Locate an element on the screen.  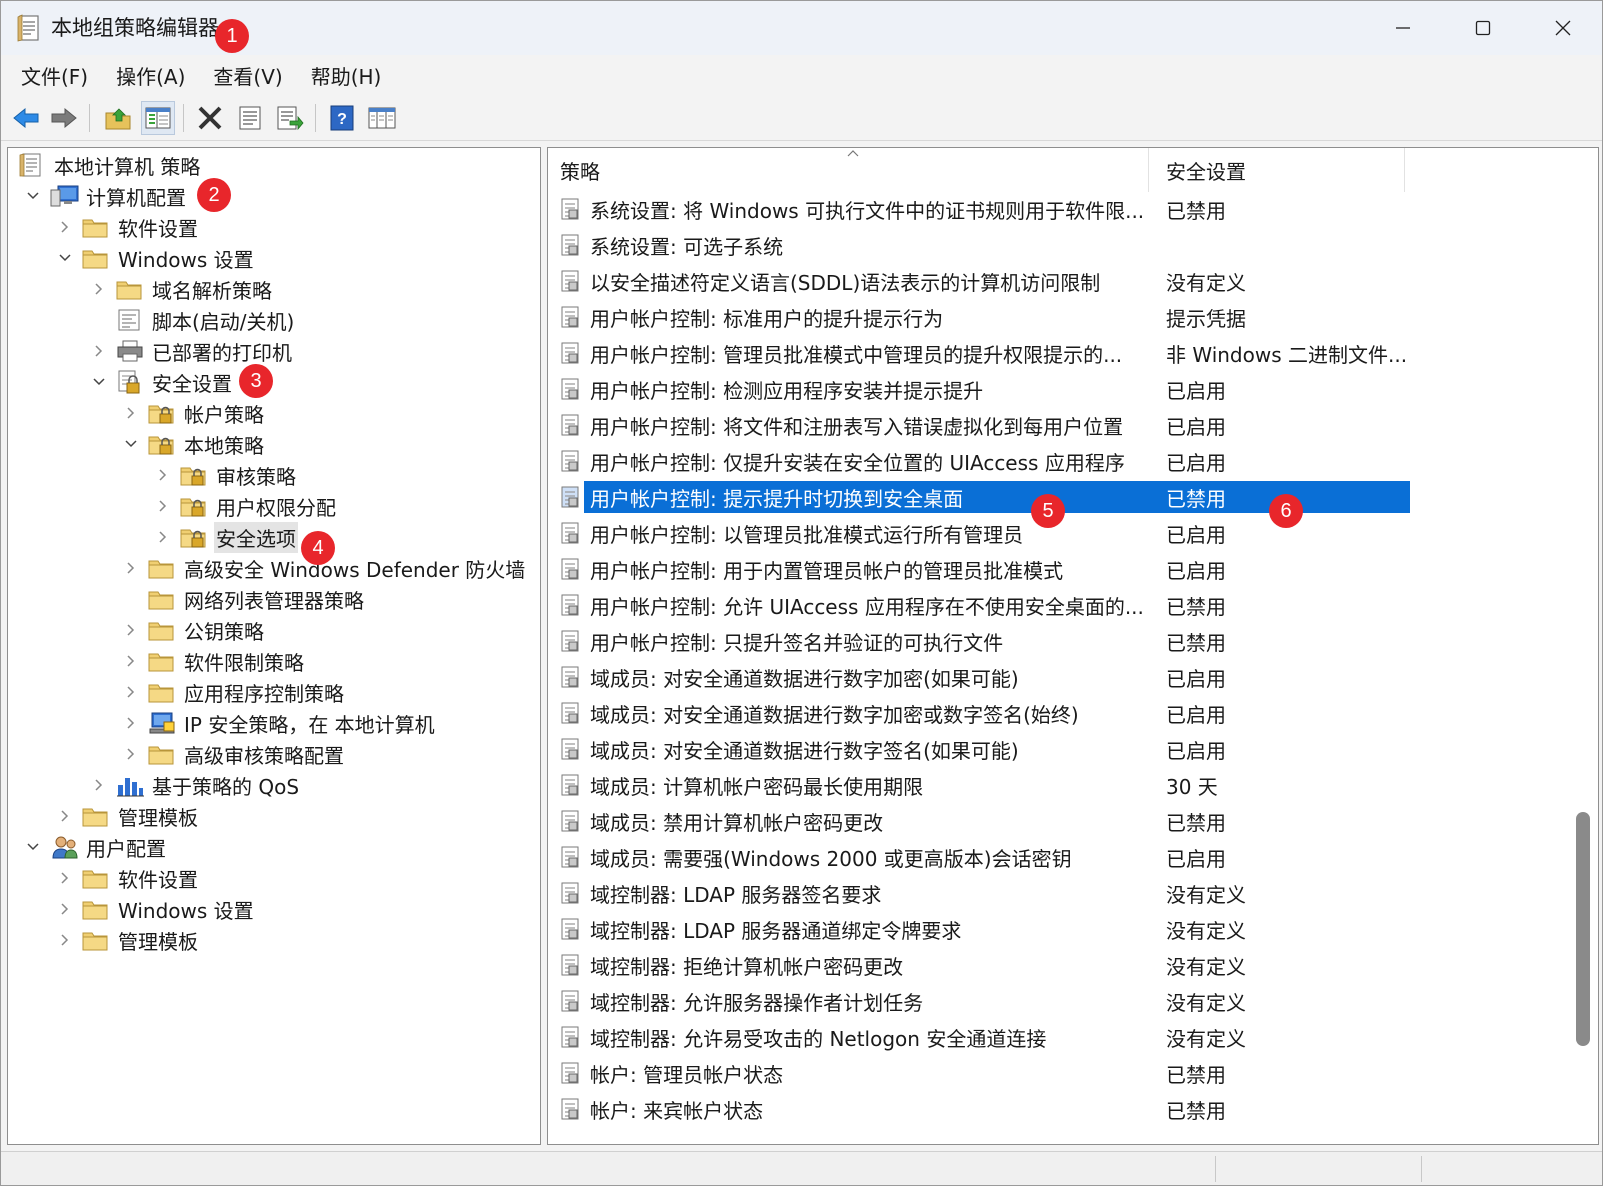
properties-button is located at coordinates (250, 118).